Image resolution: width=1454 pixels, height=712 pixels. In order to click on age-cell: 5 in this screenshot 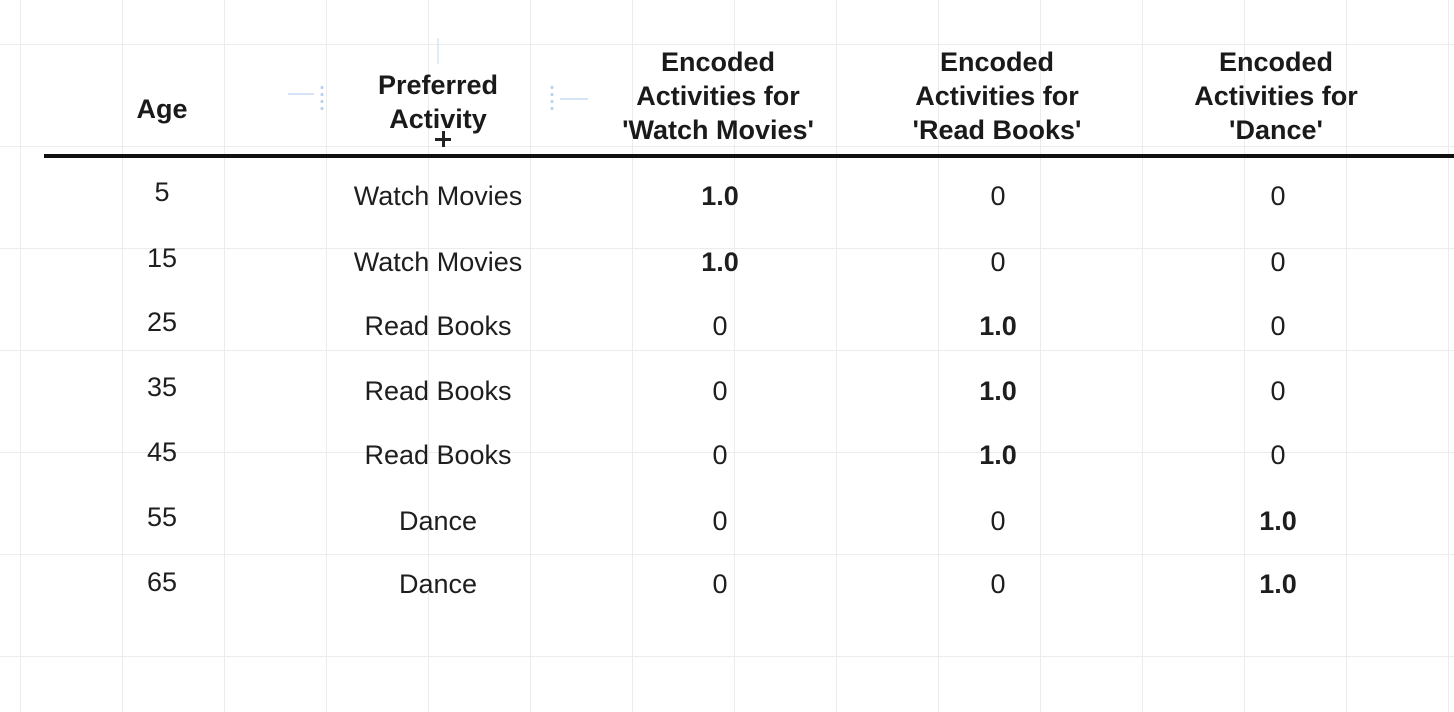, I will do `click(162, 192)`.